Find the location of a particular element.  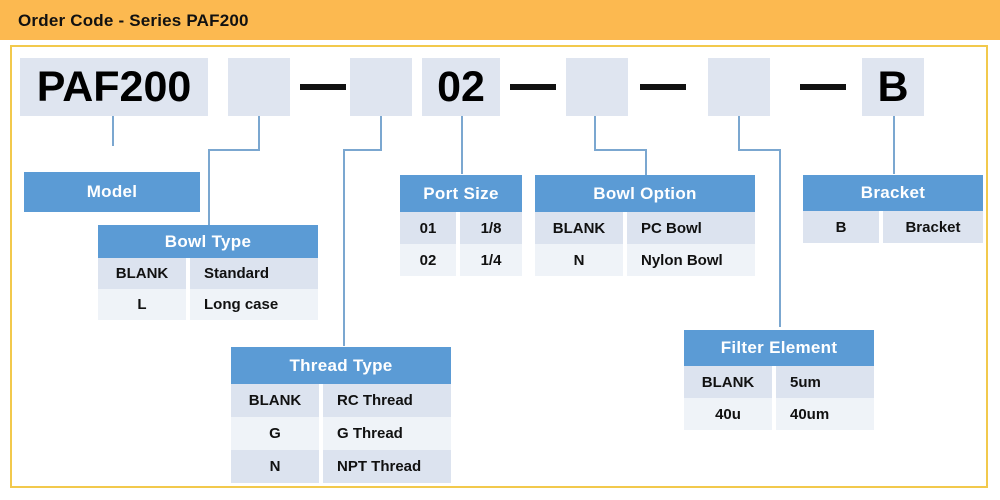

table-bowl-type: Bowl Type BLANK Standard L Long case is located at coordinates (208, 272).